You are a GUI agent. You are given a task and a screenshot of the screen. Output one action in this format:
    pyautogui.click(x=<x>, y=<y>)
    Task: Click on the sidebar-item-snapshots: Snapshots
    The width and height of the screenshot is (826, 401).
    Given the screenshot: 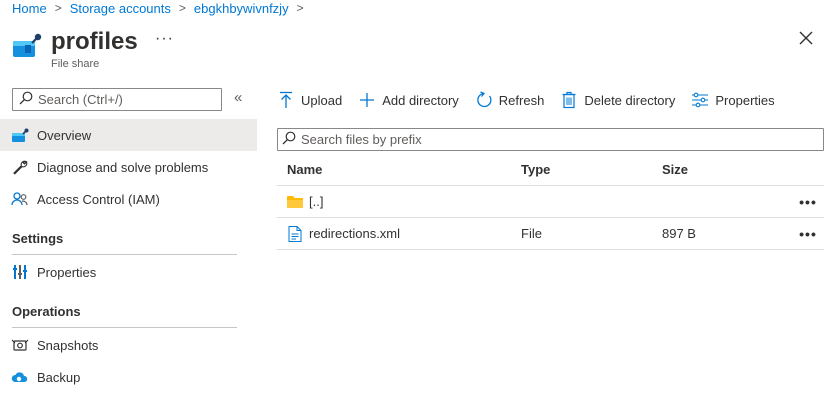 What is the action you would take?
    pyautogui.click(x=128, y=345)
    